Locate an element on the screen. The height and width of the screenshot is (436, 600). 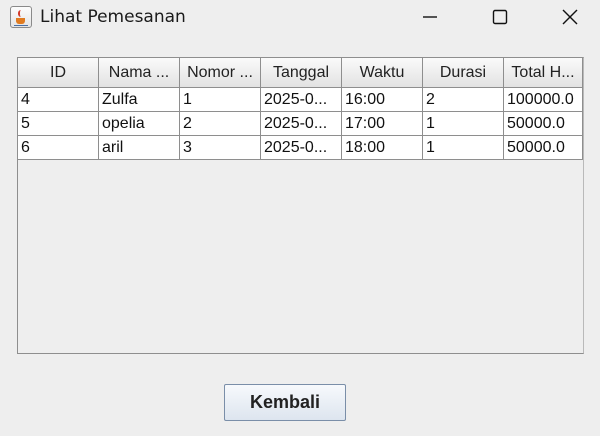
table-cell: 4 is located at coordinates (58, 100).